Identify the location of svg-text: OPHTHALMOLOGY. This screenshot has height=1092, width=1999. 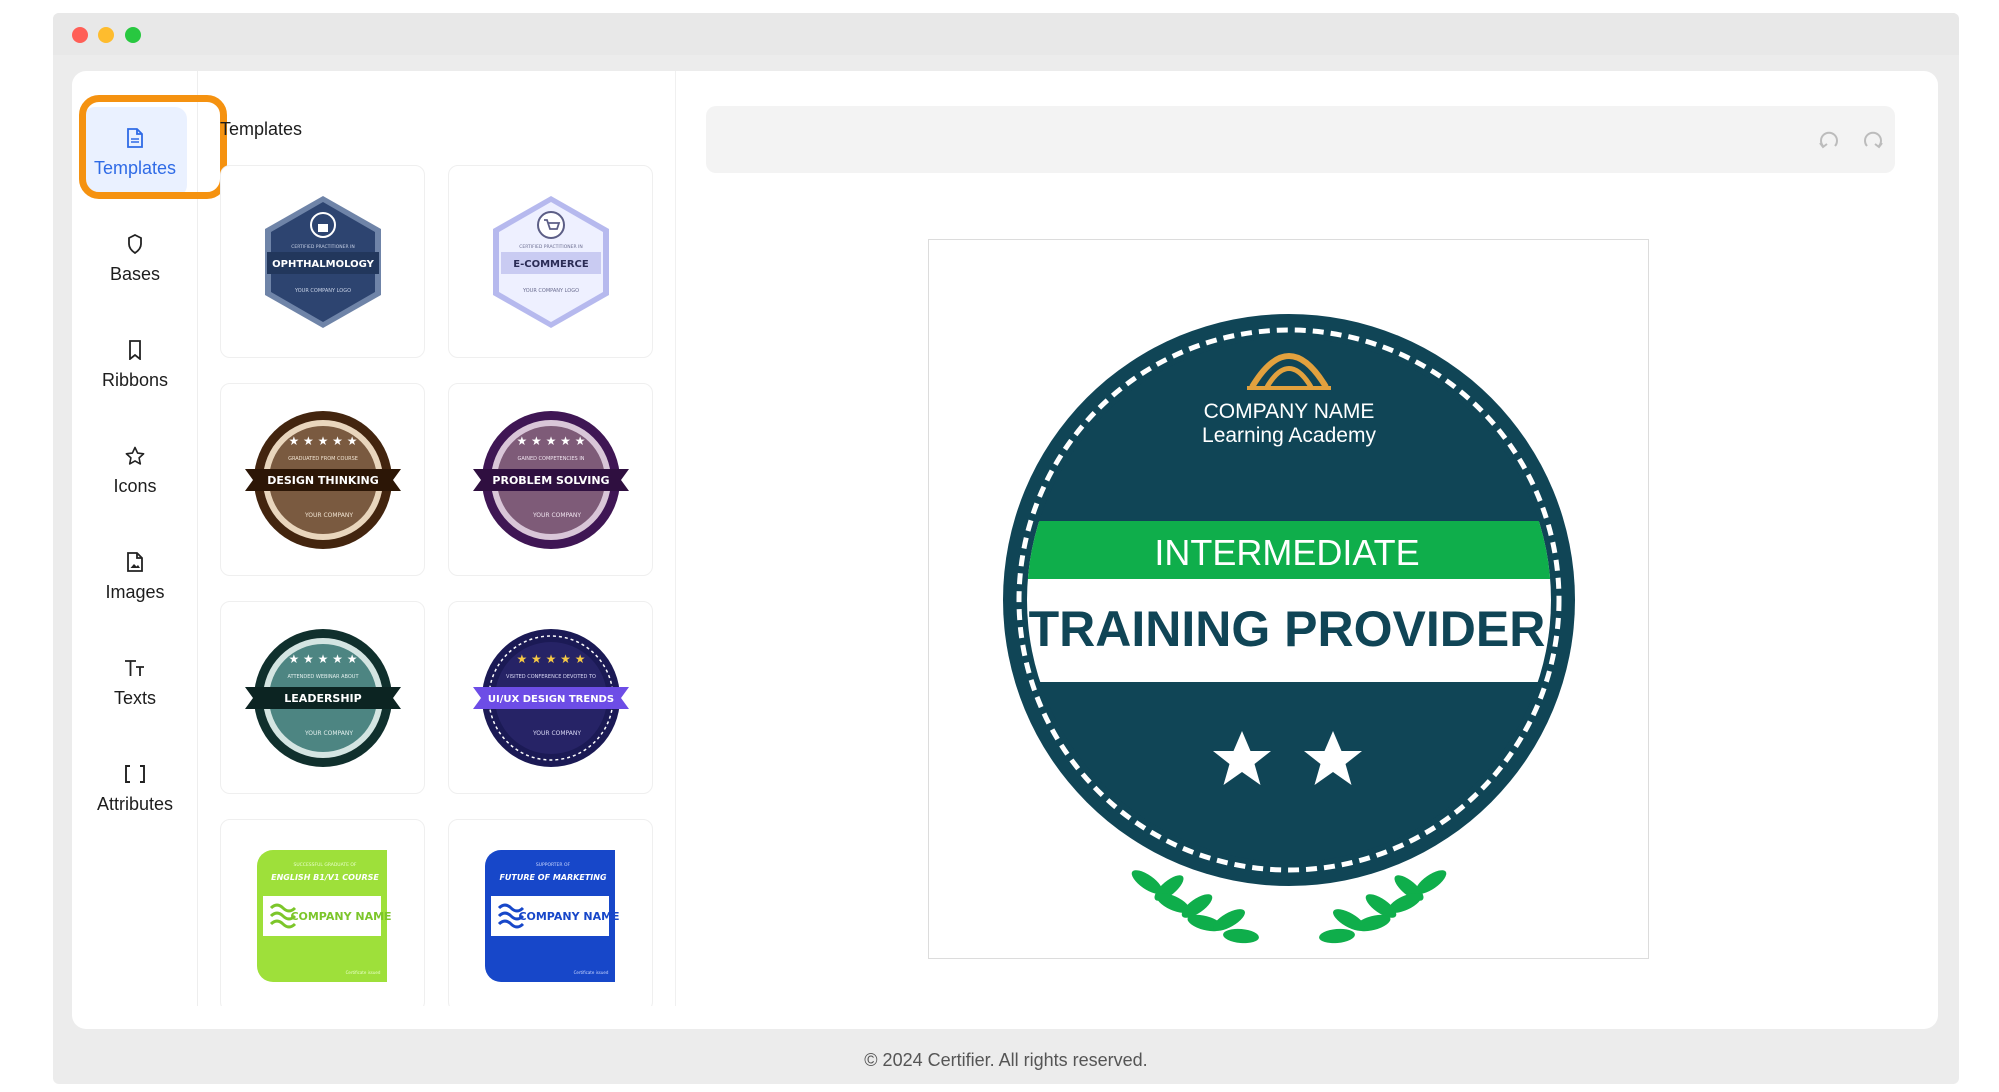
(323, 264).